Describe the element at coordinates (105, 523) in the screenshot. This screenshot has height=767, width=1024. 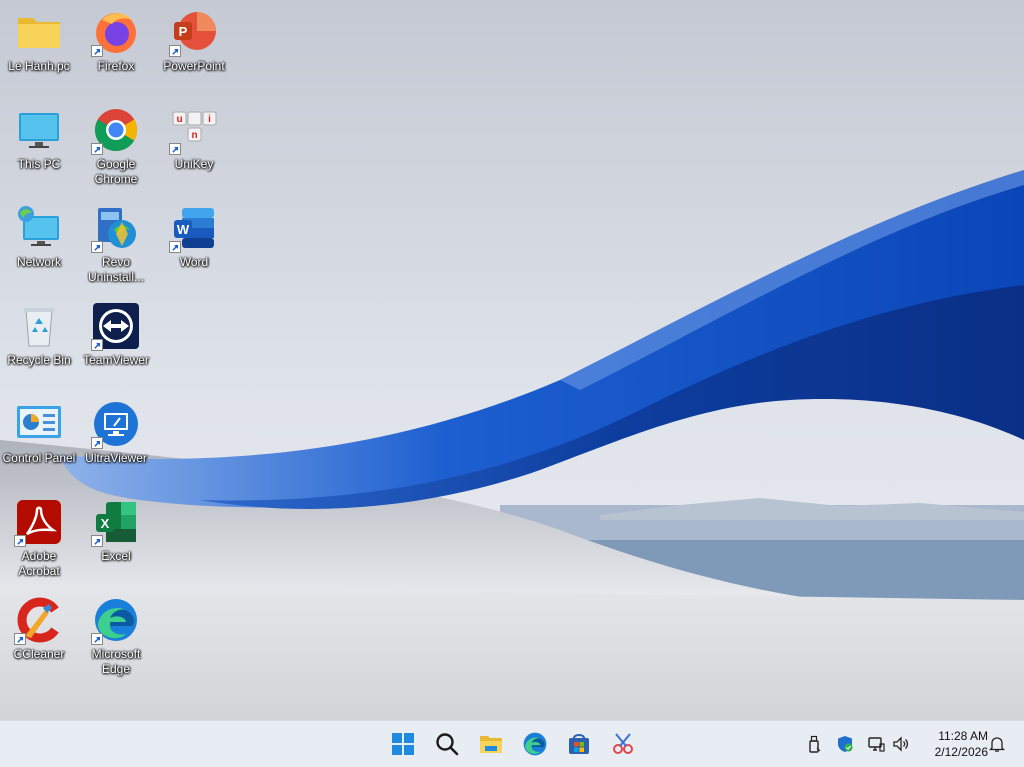
I see `svg-text: X` at that location.